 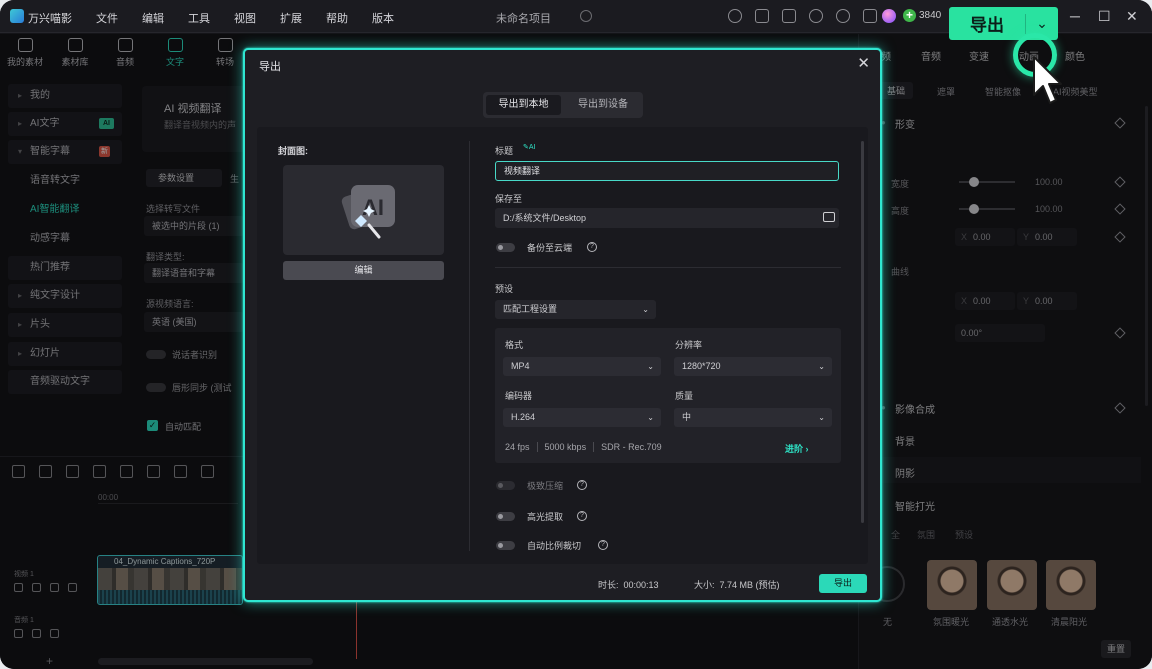 I want to click on cloud-backup-label: 备份至云端, so click(x=550, y=248).